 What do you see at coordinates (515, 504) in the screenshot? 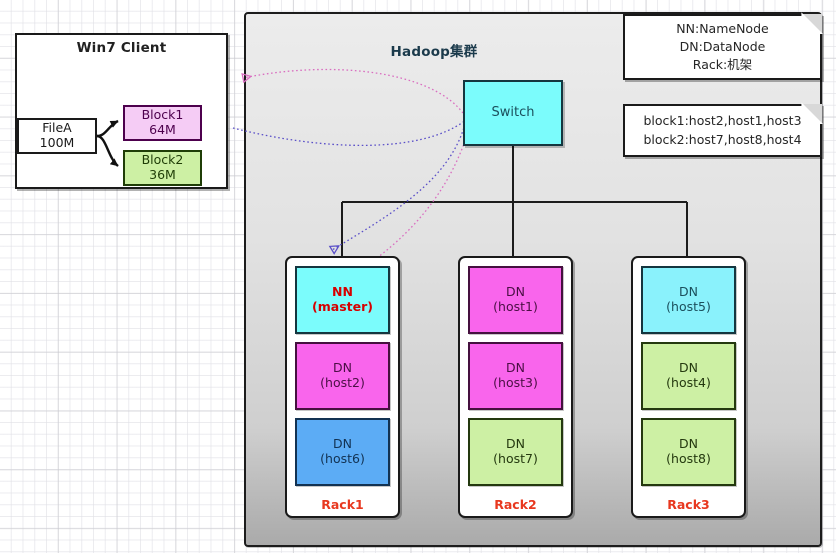
I see `rack2-label: Rack2` at bounding box center [515, 504].